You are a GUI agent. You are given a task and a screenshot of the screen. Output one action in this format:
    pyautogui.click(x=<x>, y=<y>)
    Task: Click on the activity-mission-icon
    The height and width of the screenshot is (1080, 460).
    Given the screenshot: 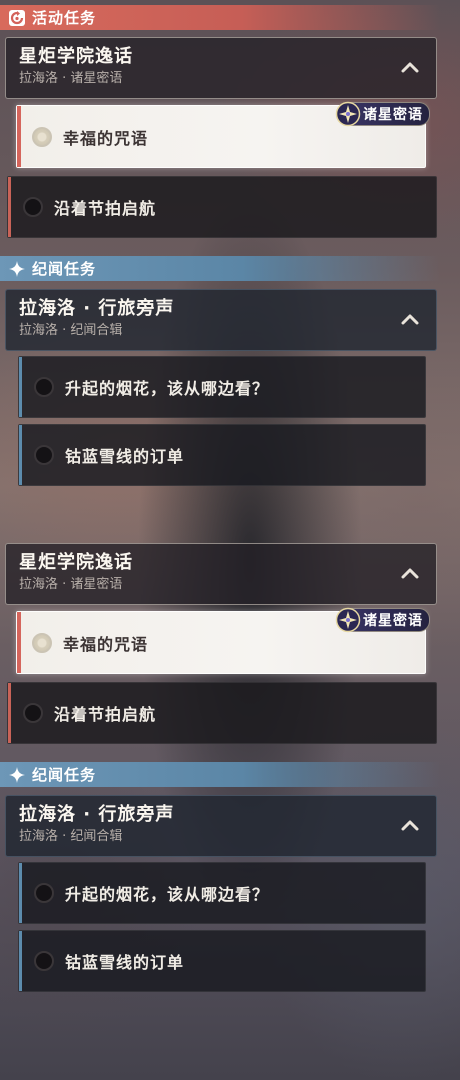 What is the action you would take?
    pyautogui.click(x=17, y=18)
    